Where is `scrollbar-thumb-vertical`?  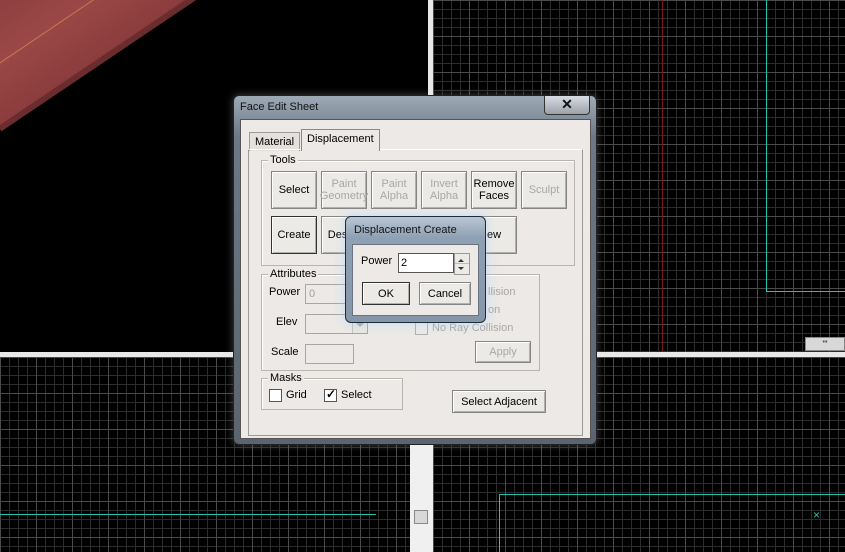 scrollbar-thumb-vertical is located at coordinates (421, 517).